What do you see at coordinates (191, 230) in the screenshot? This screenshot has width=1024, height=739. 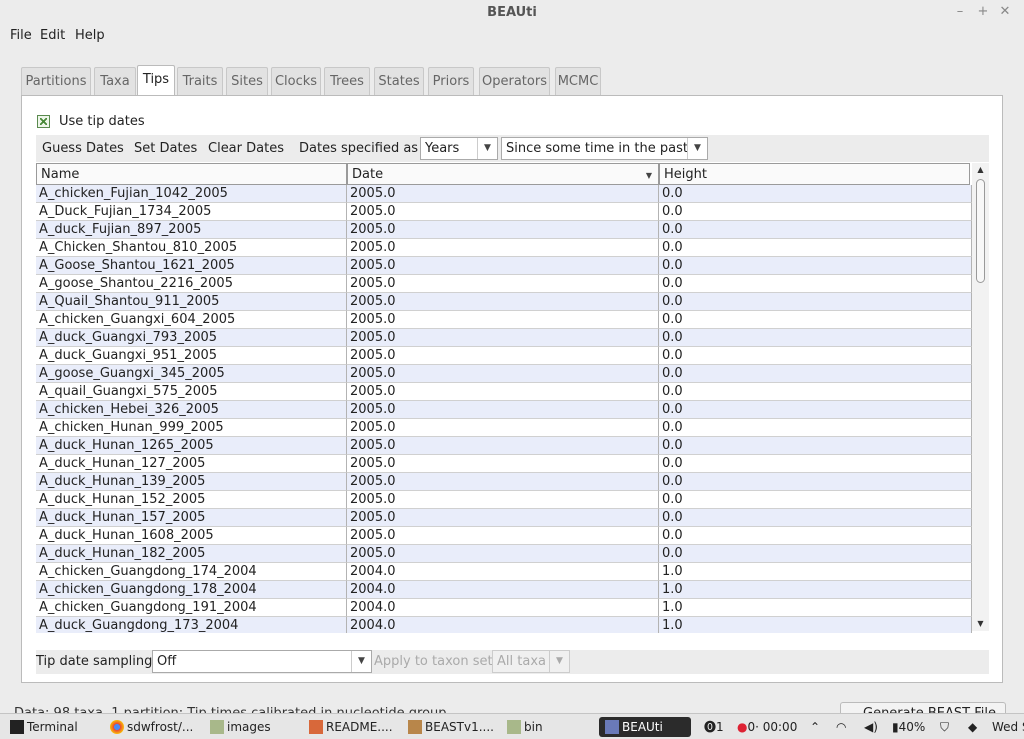 I see `cell-name: A_duck_Fujian_897_2005` at bounding box center [191, 230].